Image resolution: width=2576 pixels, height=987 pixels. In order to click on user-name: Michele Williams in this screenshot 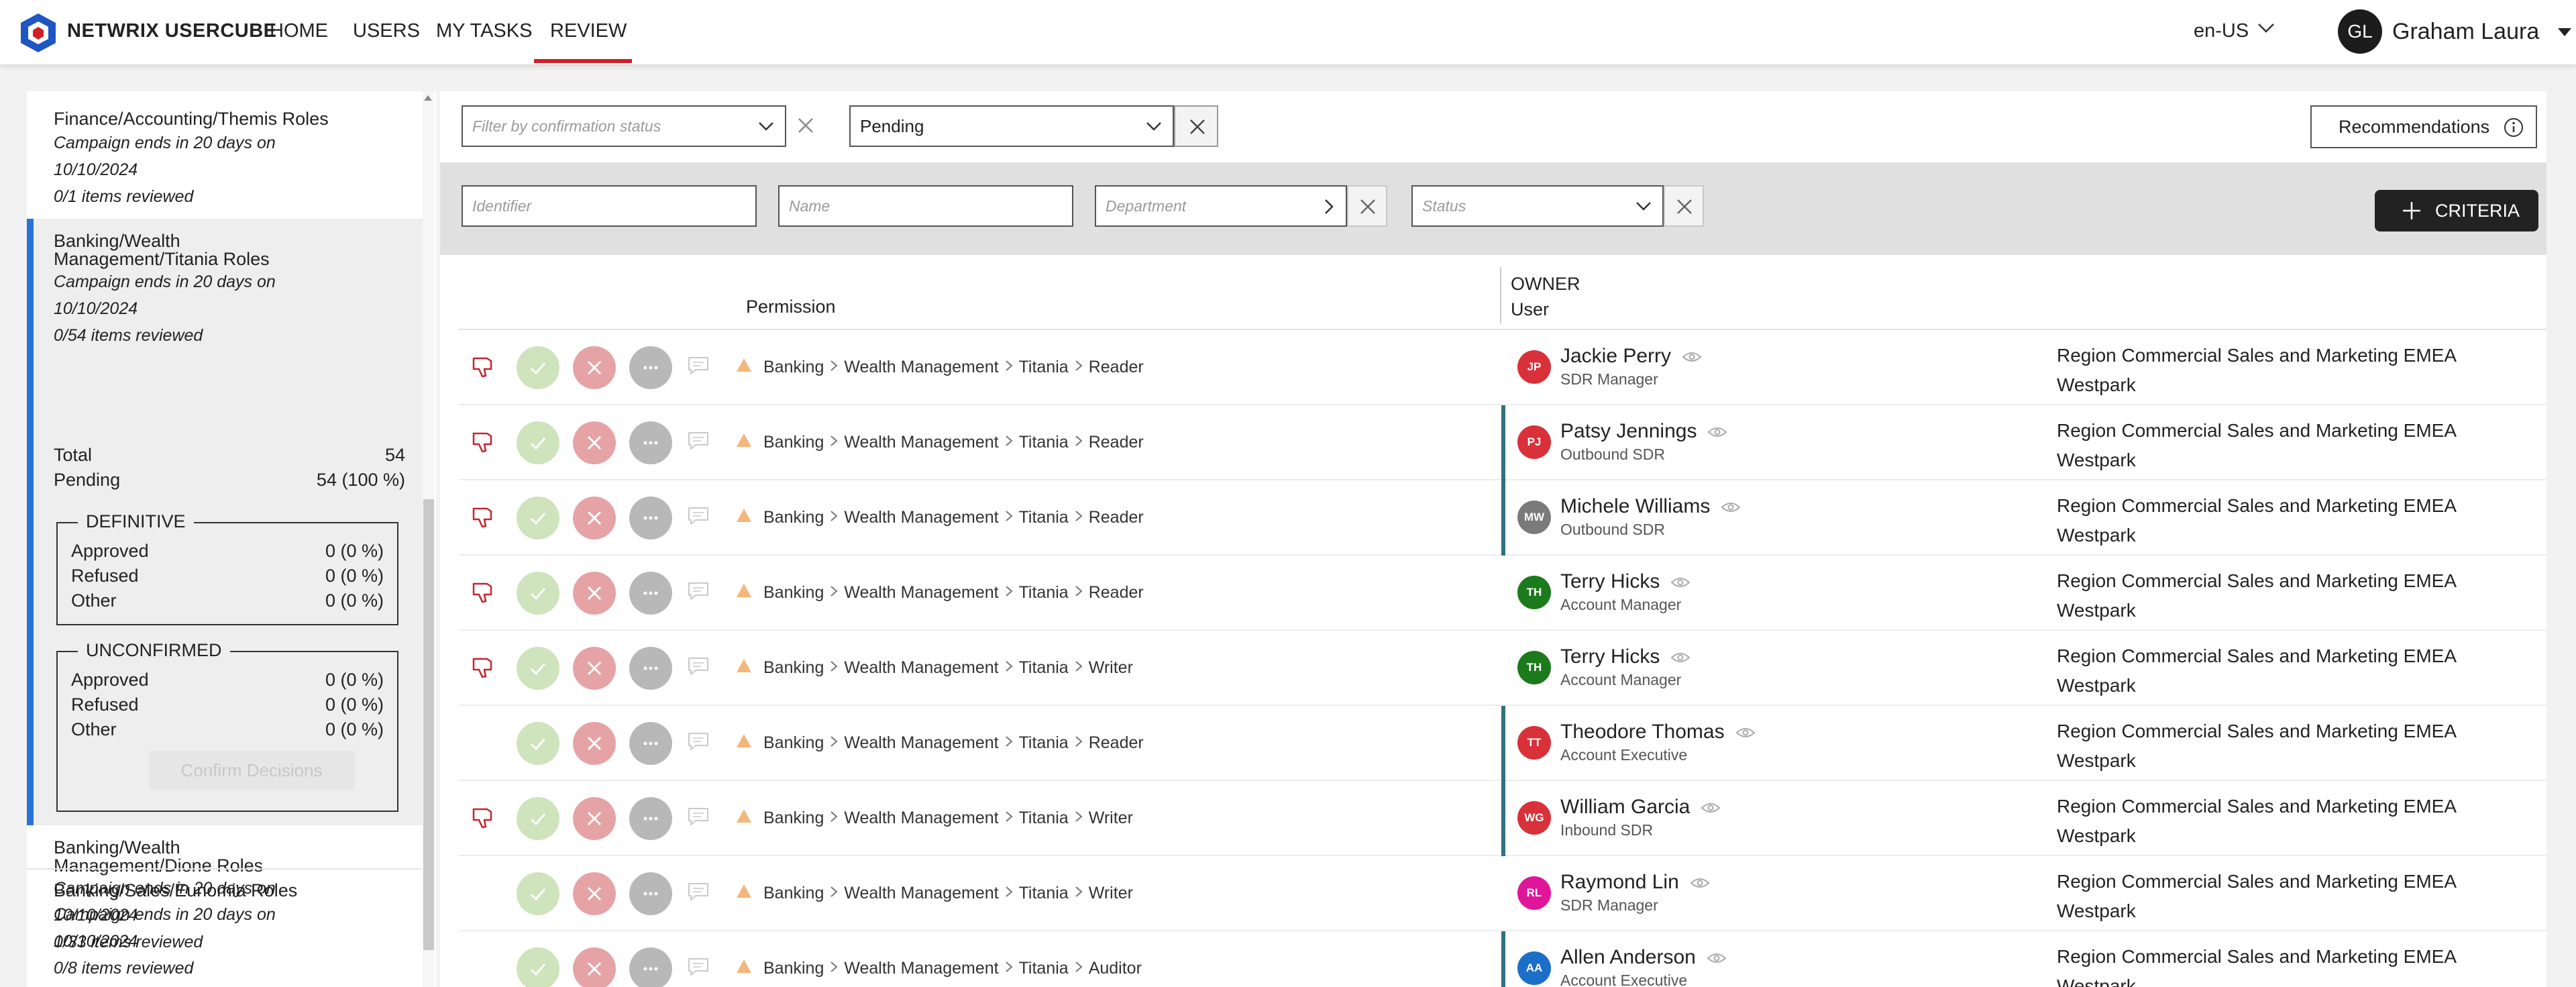, I will do `click(1650, 507)`.